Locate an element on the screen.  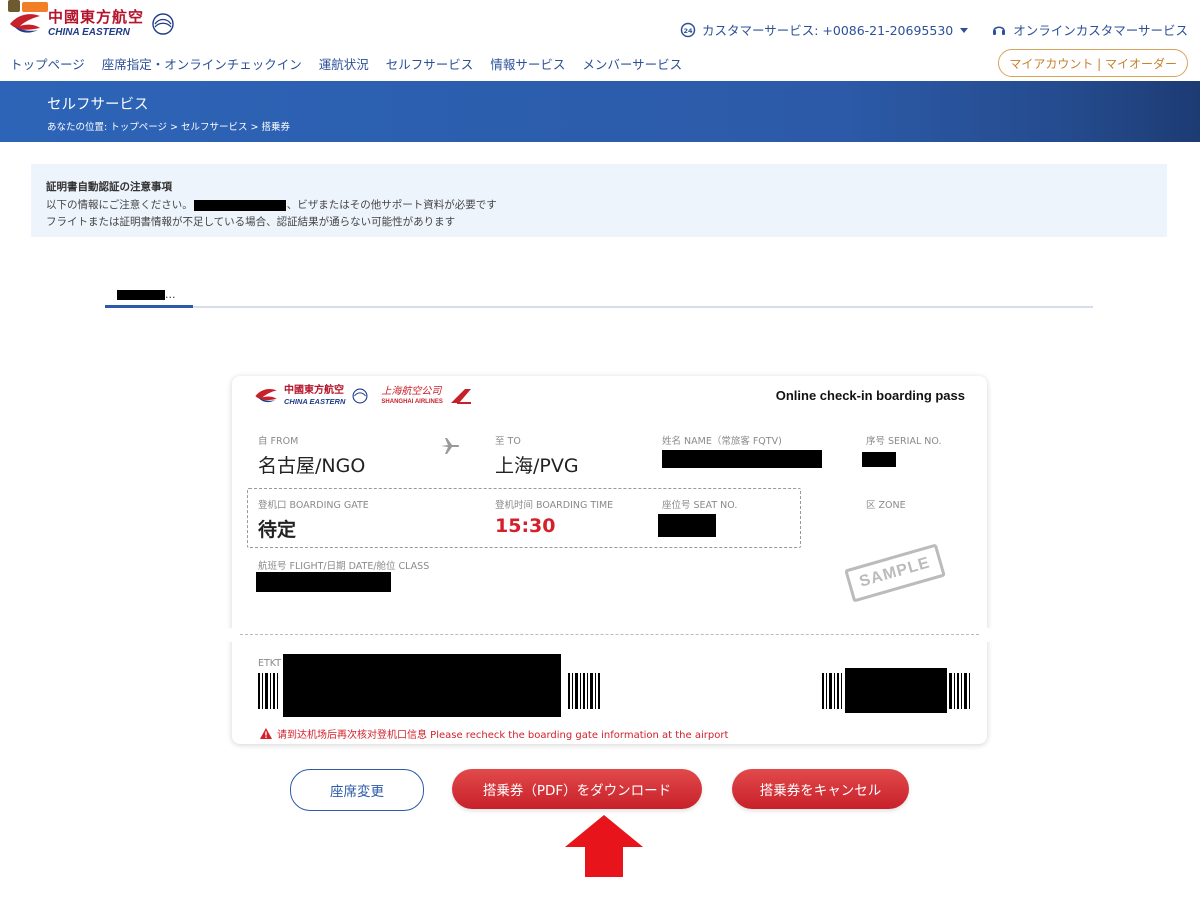
serial-label: 序号 SERIAL NO. is located at coordinates (904, 441).